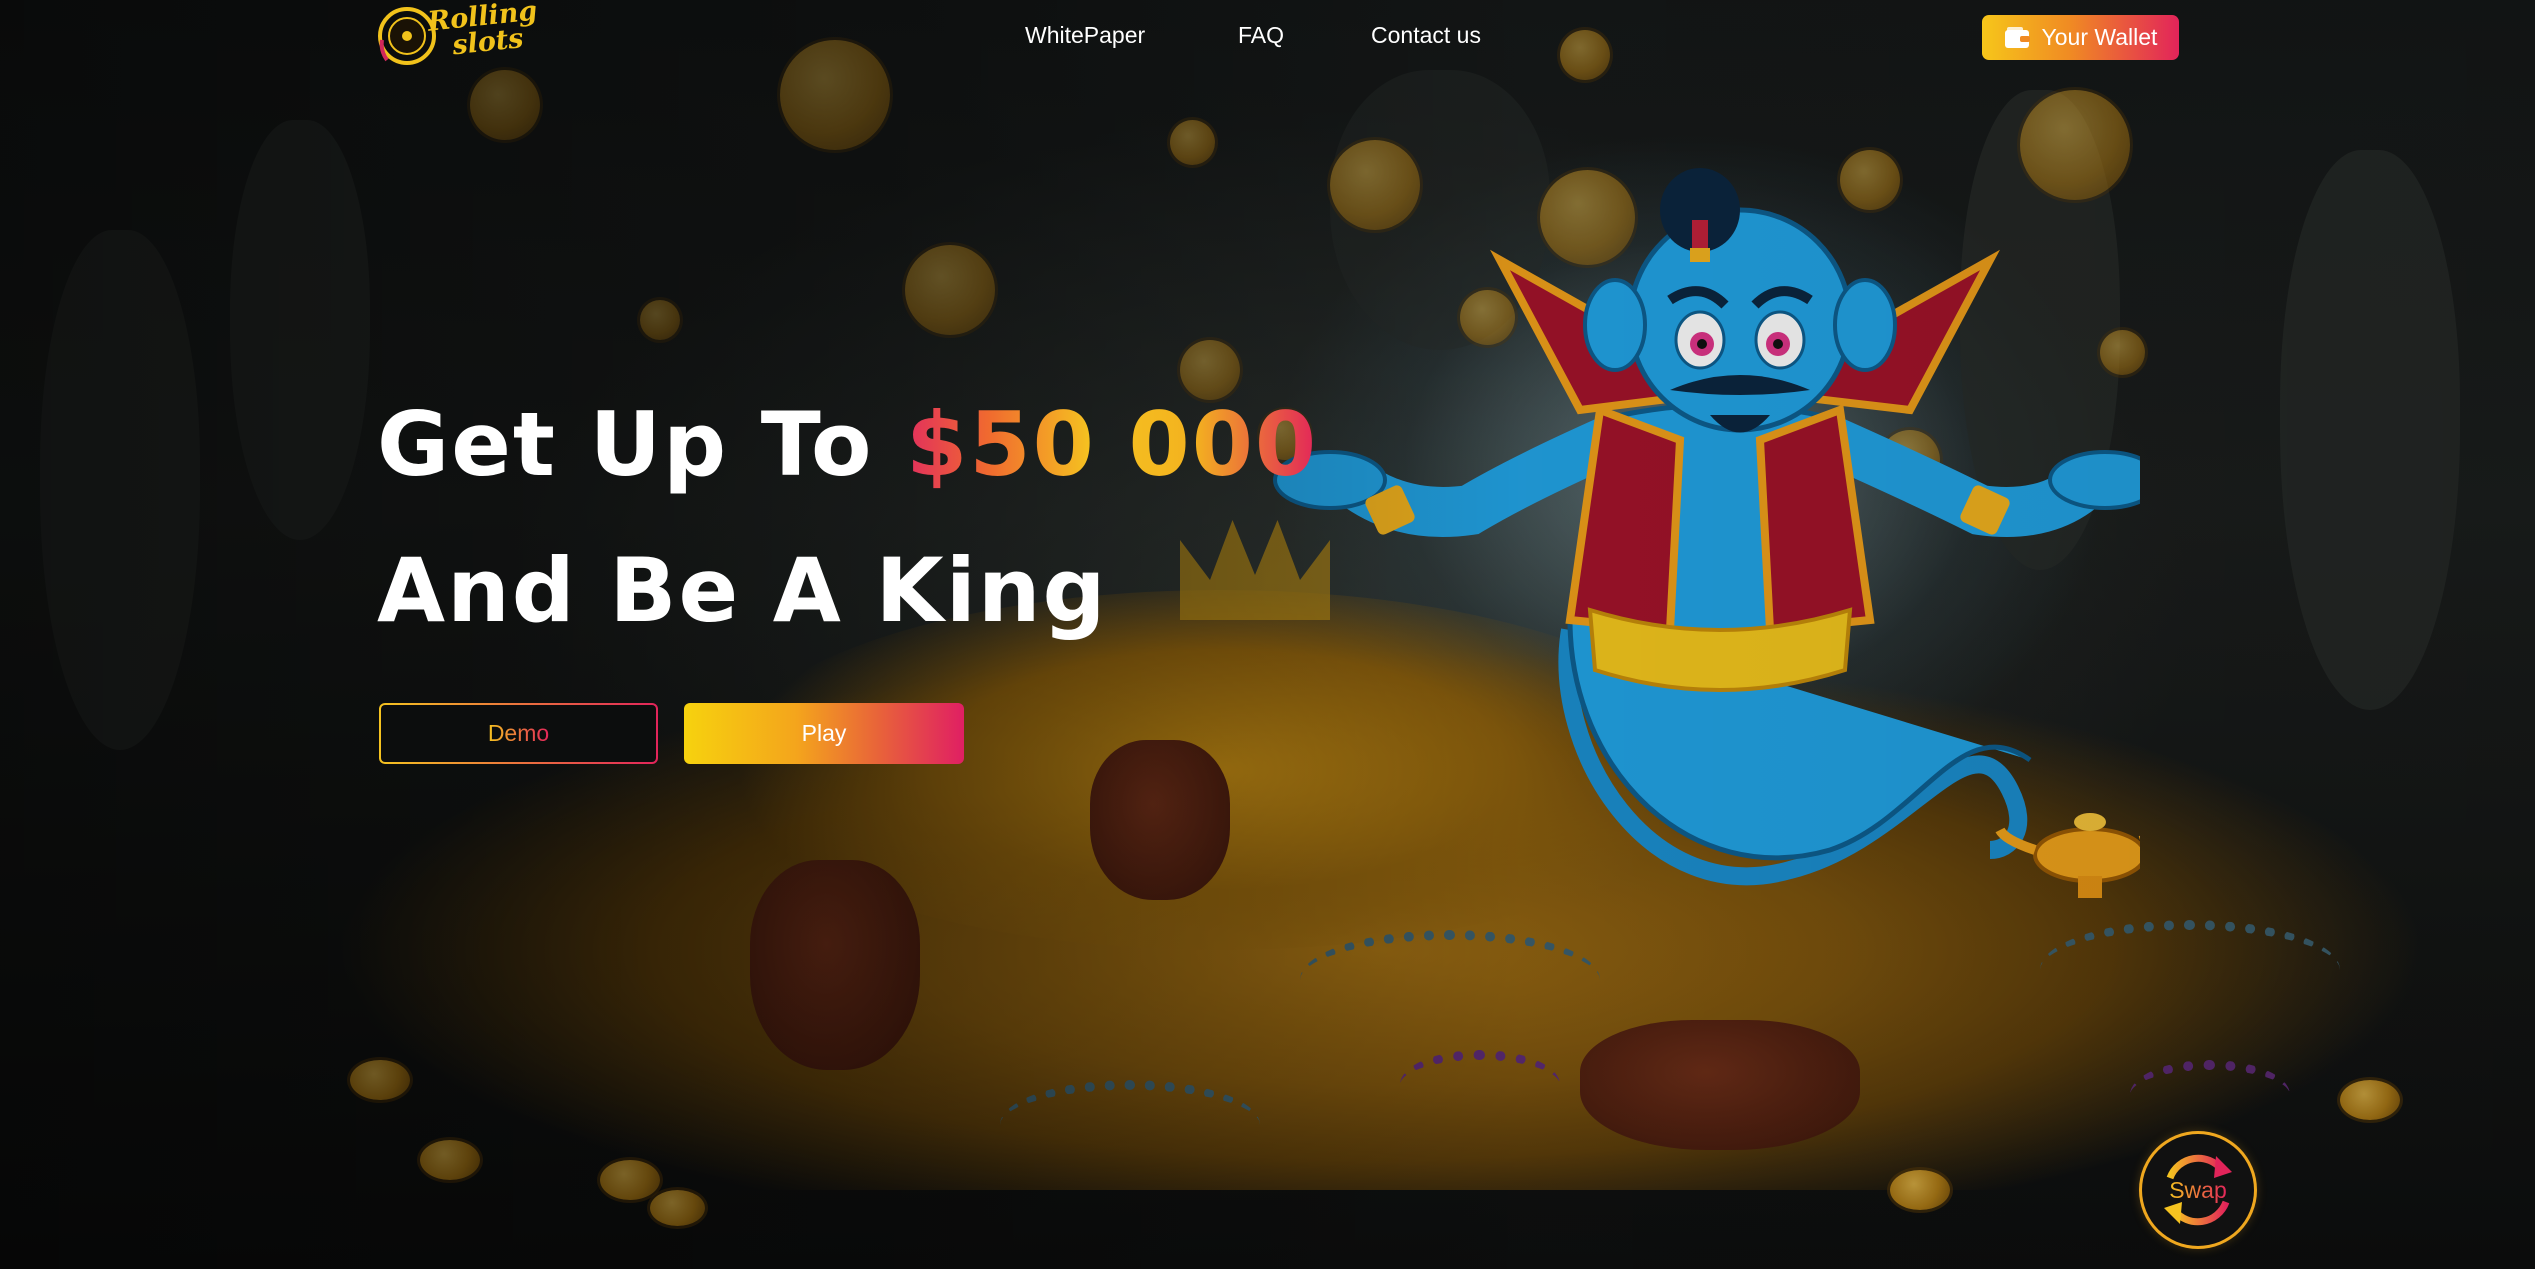 The width and height of the screenshot is (2535, 1269). Describe the element at coordinates (1112, 444) in the screenshot. I see `headline-prize-amount: $50 000` at that location.